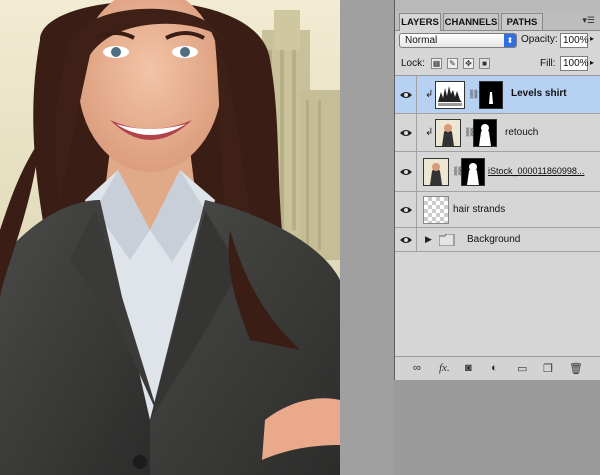  I want to click on panel-tabs: LAYERS CHANNELS PATHS ▾☰, so click(497, 21).